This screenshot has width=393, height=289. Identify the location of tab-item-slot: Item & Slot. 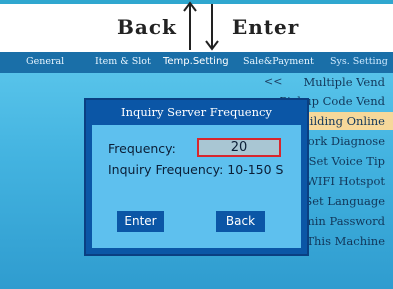
(123, 61).